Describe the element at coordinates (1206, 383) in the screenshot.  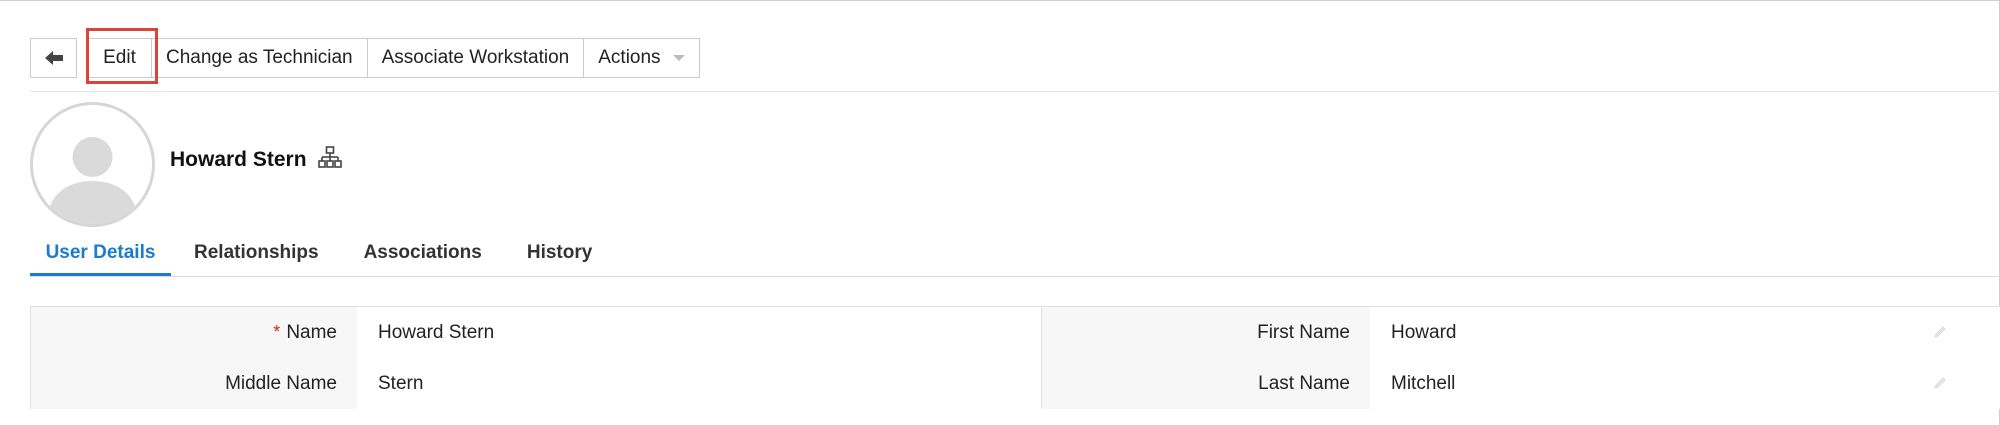
I see `last-name-label: Last Name` at that location.